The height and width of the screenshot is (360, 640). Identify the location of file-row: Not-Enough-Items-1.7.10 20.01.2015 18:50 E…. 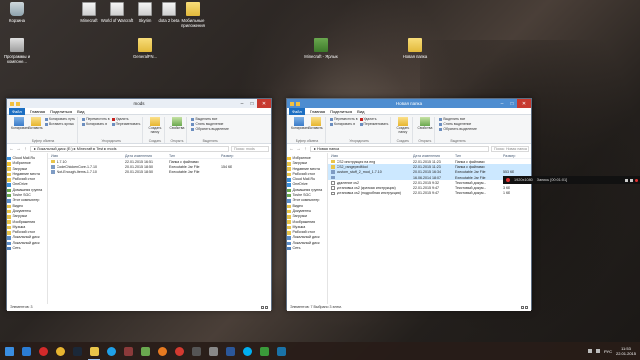
(159, 172).